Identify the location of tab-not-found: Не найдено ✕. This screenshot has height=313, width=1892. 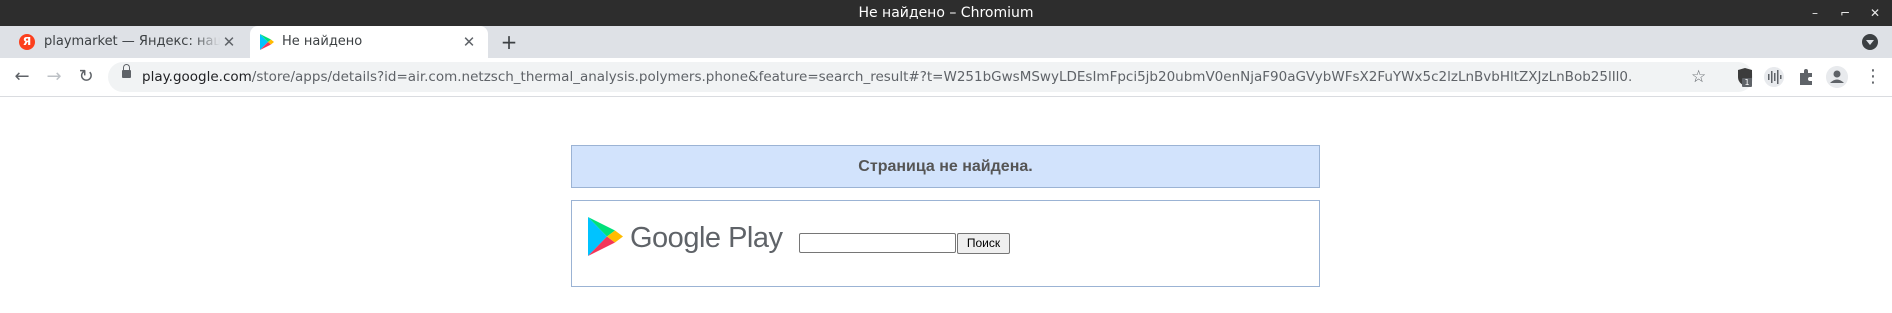
(369, 42).